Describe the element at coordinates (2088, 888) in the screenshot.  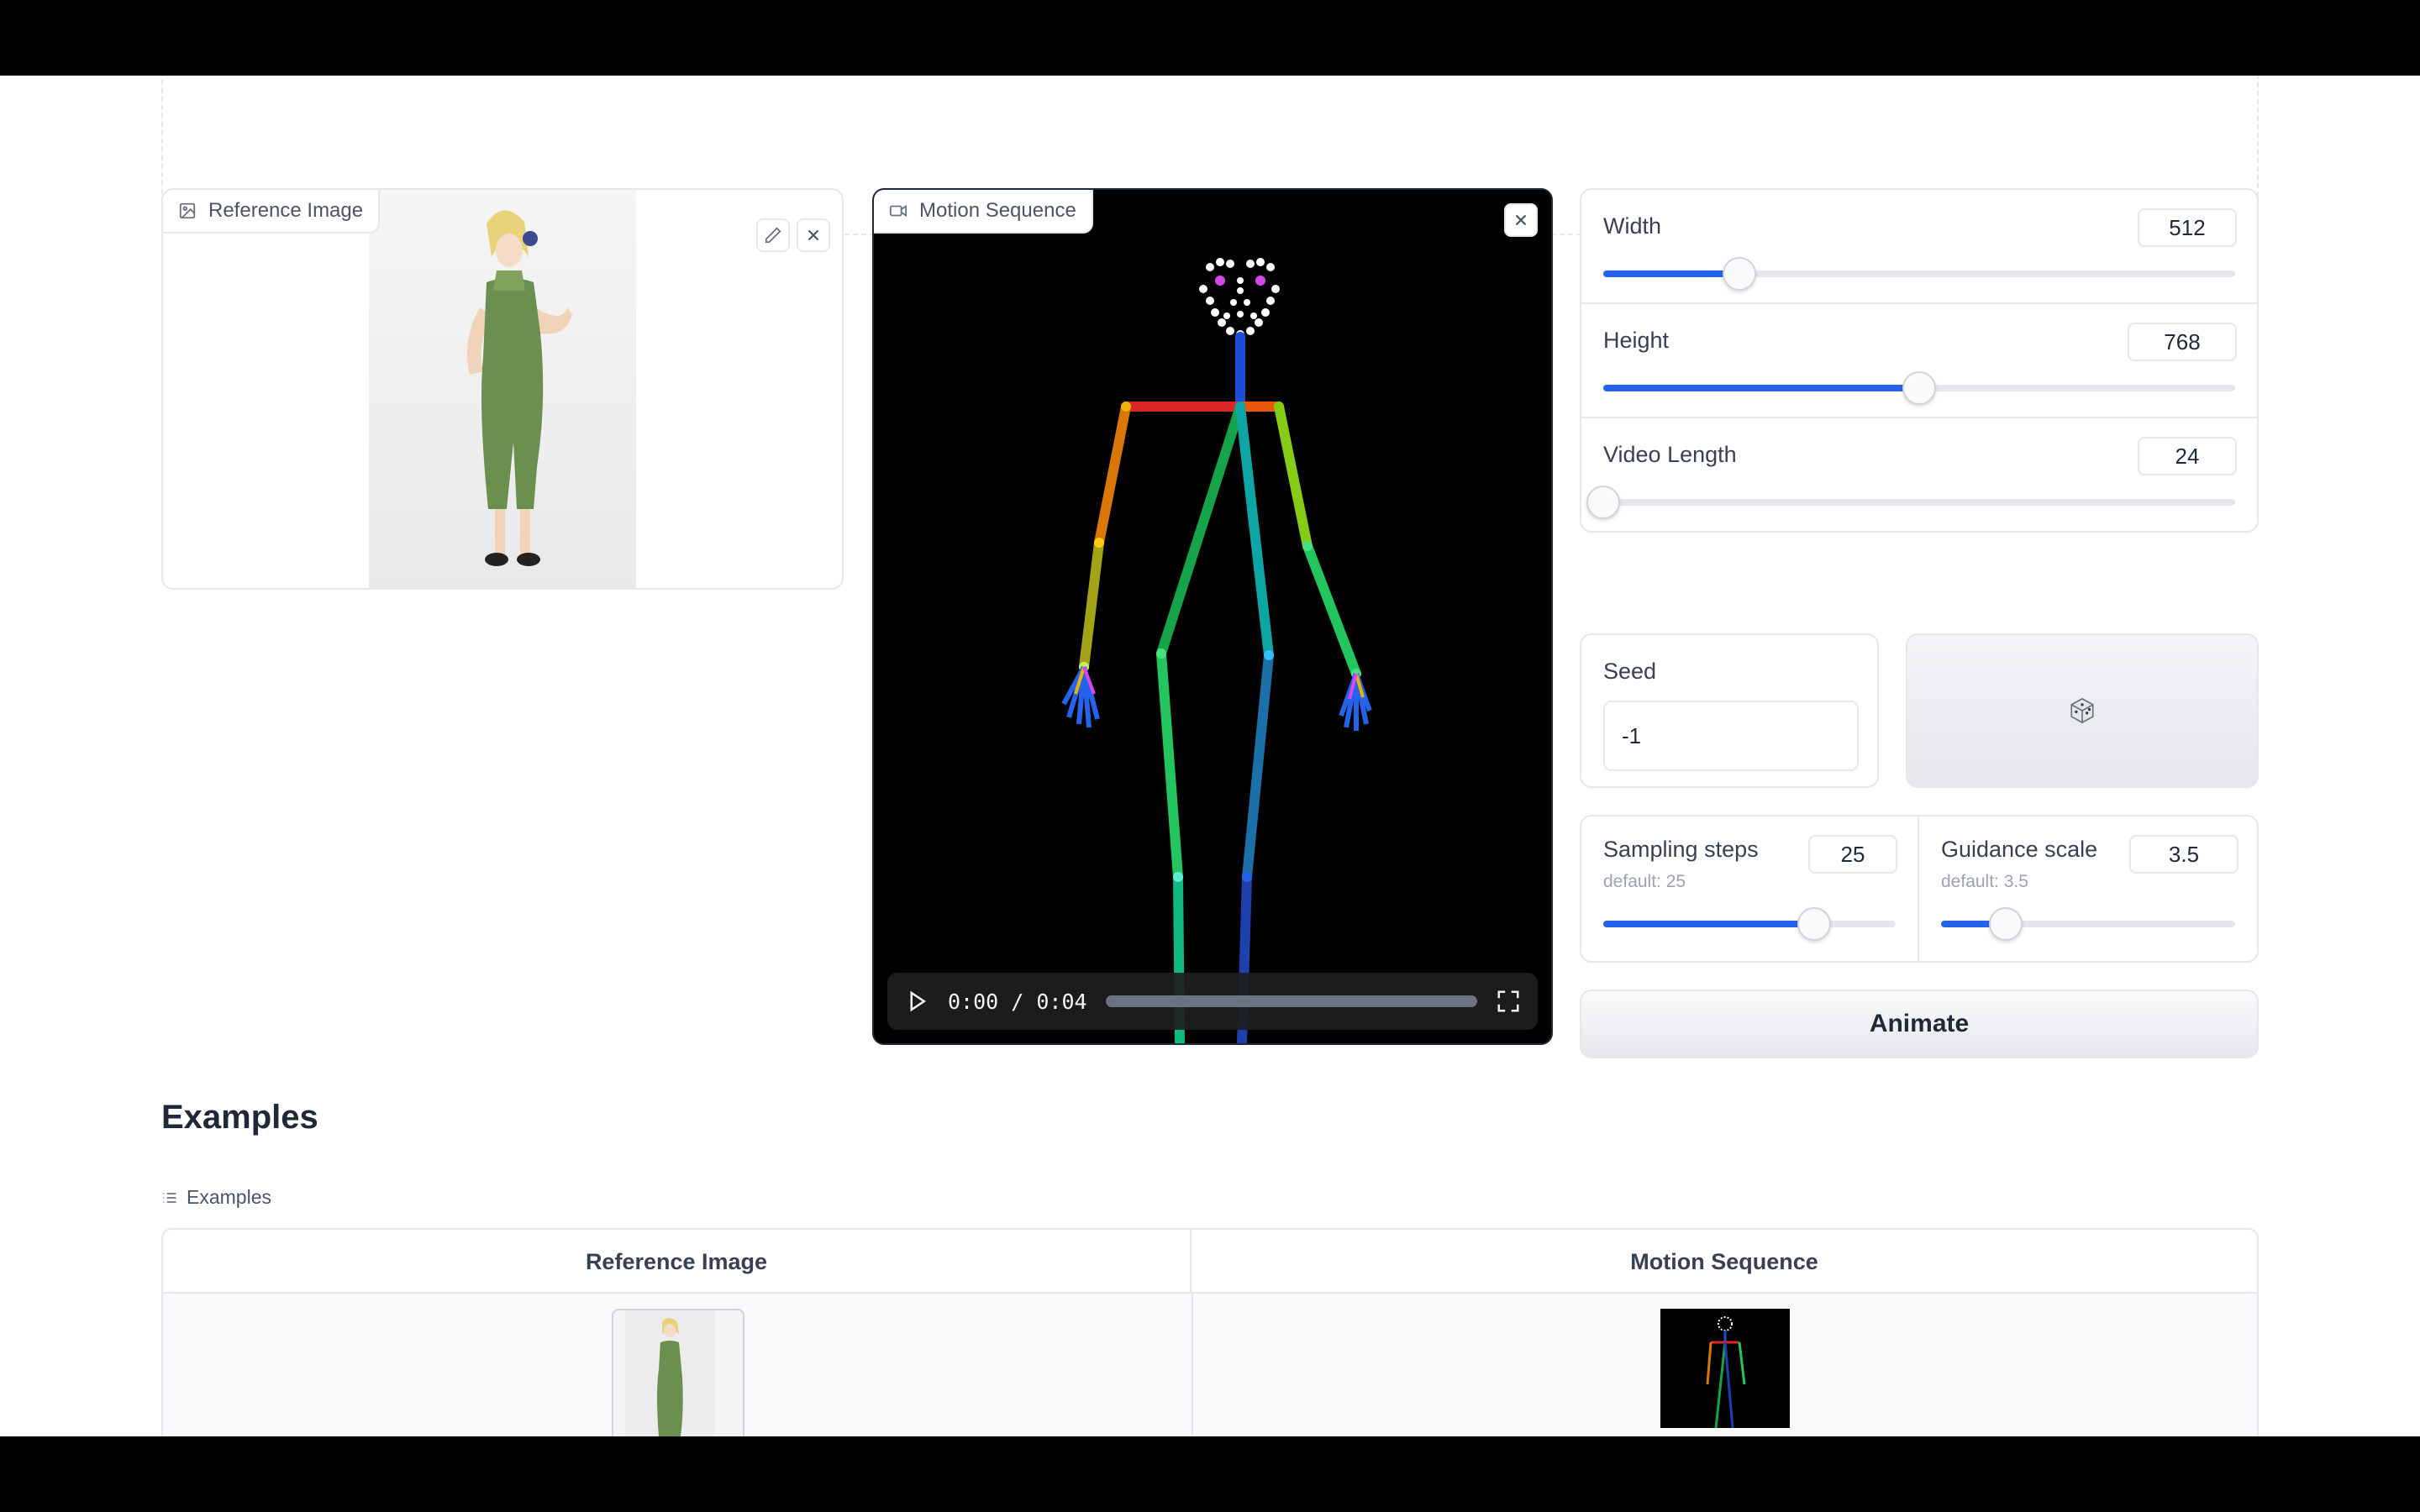
I see `guidance-scale-group: Guidance scale default: 3.5 3.5` at that location.